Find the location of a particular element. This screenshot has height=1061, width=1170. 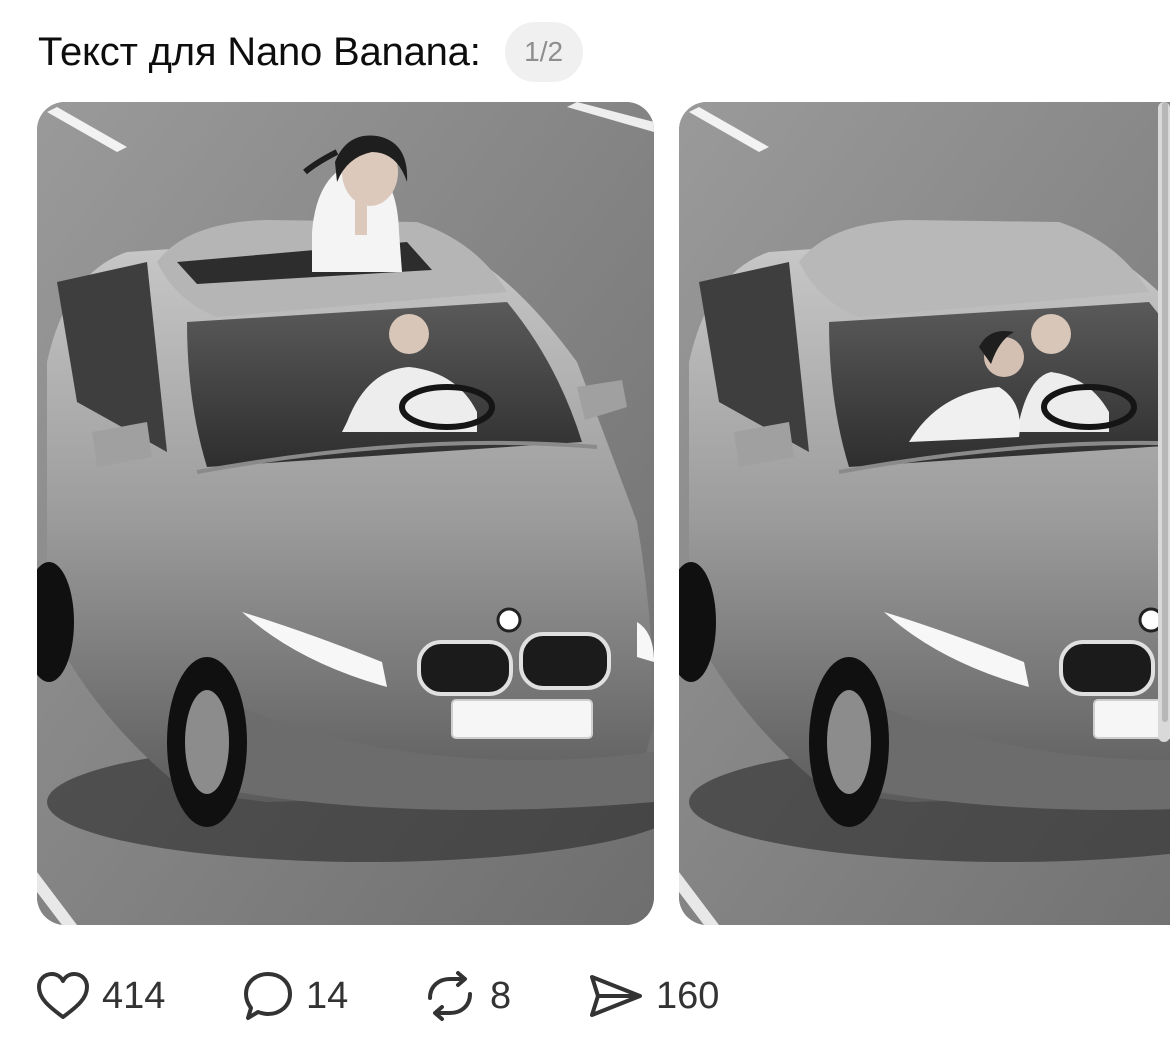

repost-count: 8 is located at coordinates (501, 996).